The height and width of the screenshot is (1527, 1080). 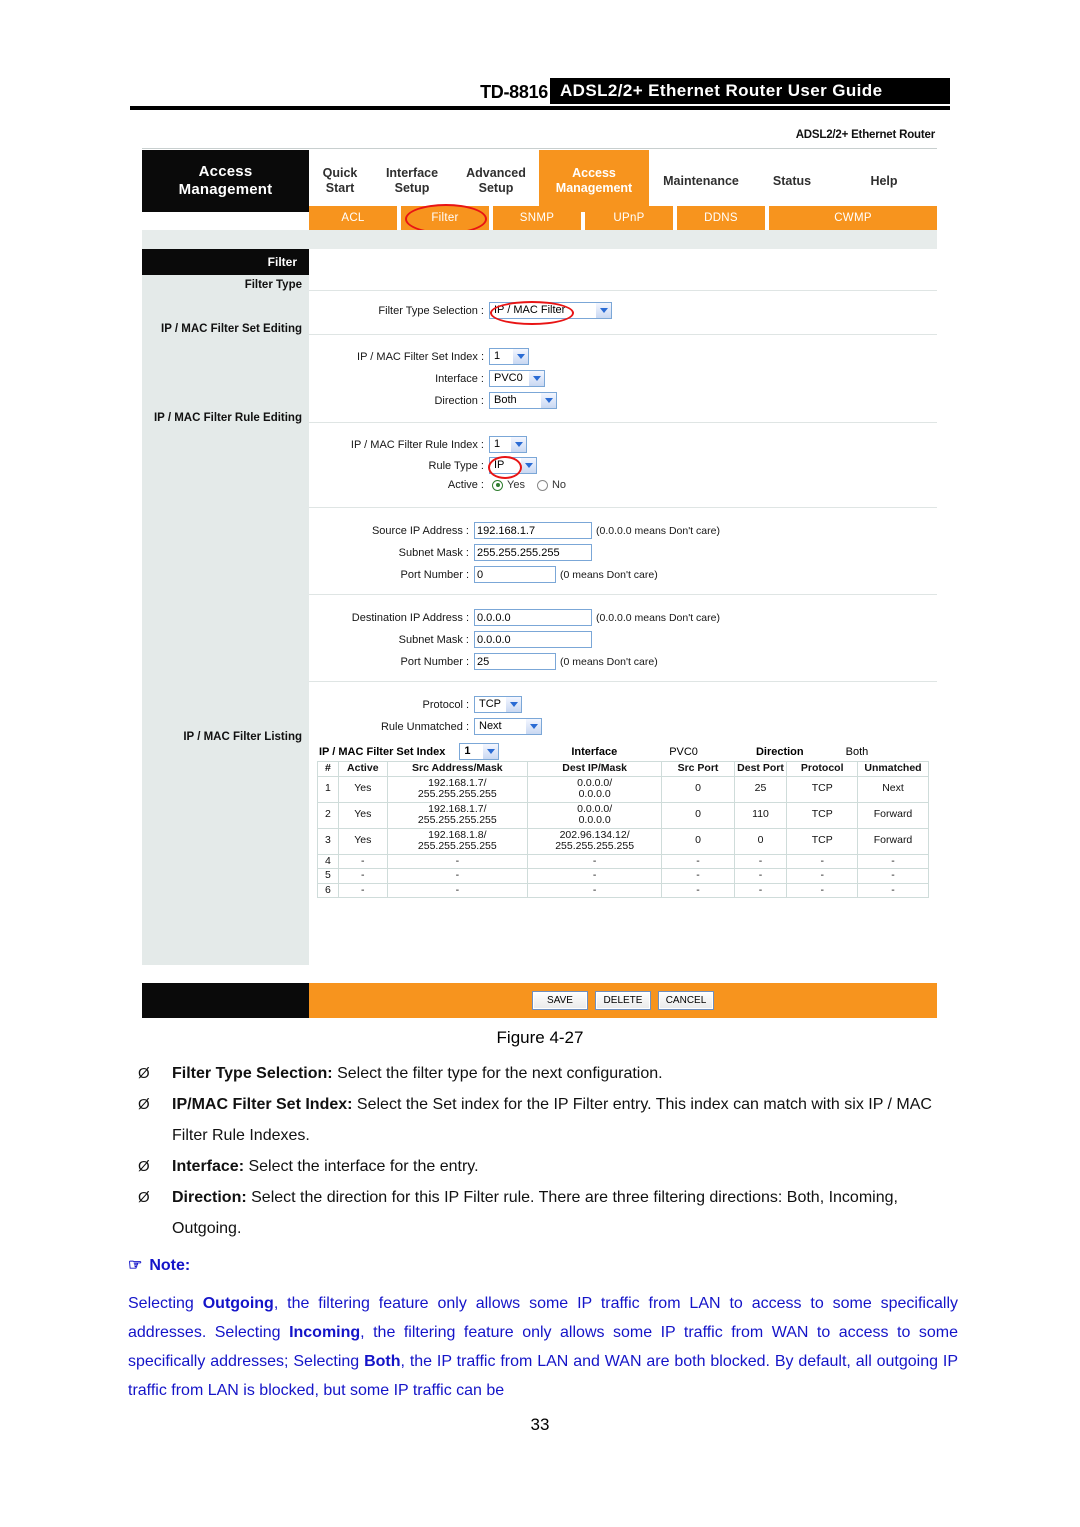 I want to click on tab-maintenance-label: Maintenance, so click(x=701, y=180).